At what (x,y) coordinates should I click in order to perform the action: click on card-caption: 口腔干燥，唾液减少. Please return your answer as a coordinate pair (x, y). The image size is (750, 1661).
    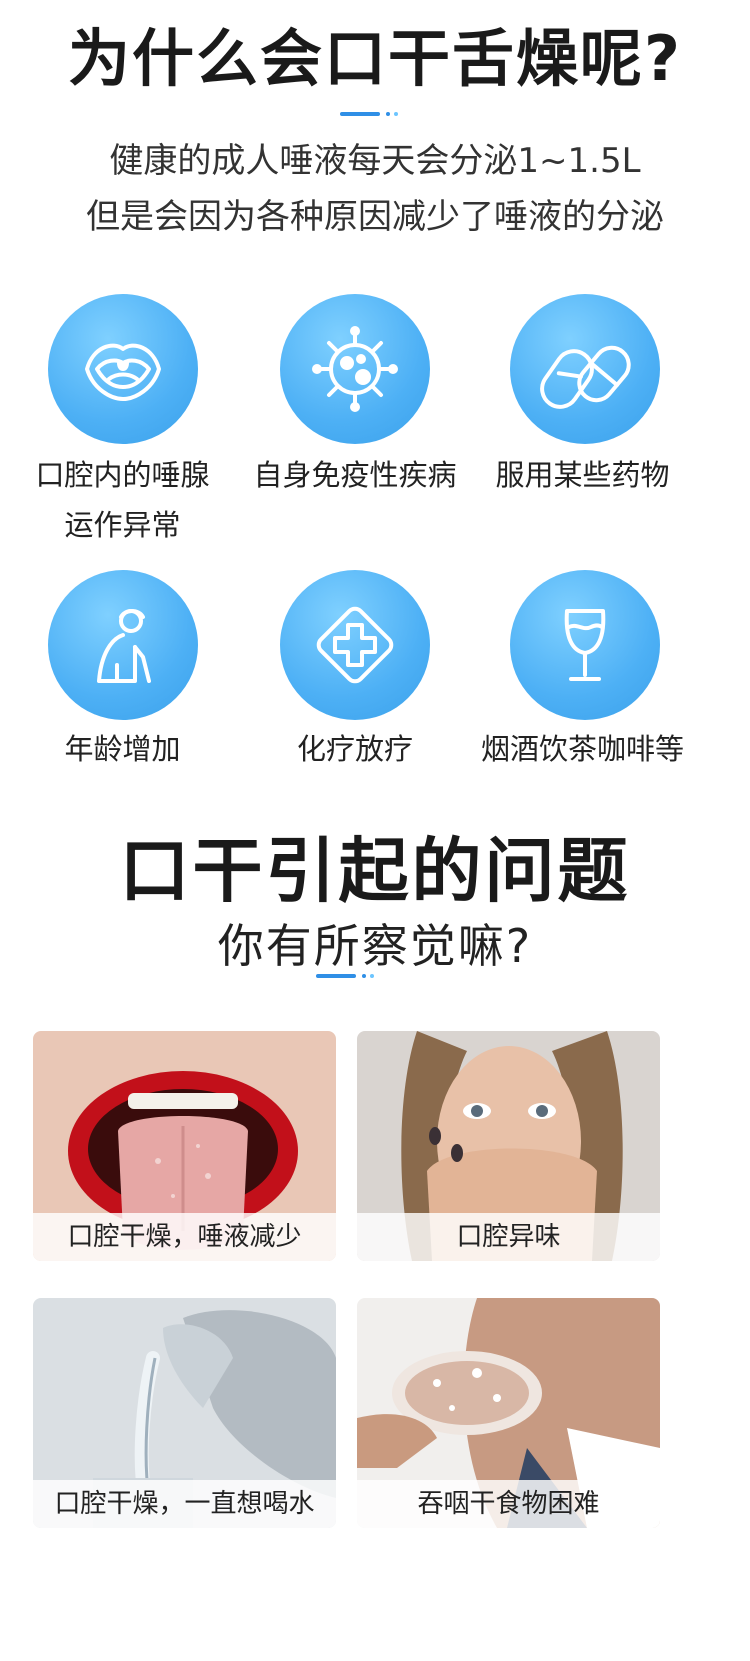
    Looking at the image, I should click on (184, 1237).